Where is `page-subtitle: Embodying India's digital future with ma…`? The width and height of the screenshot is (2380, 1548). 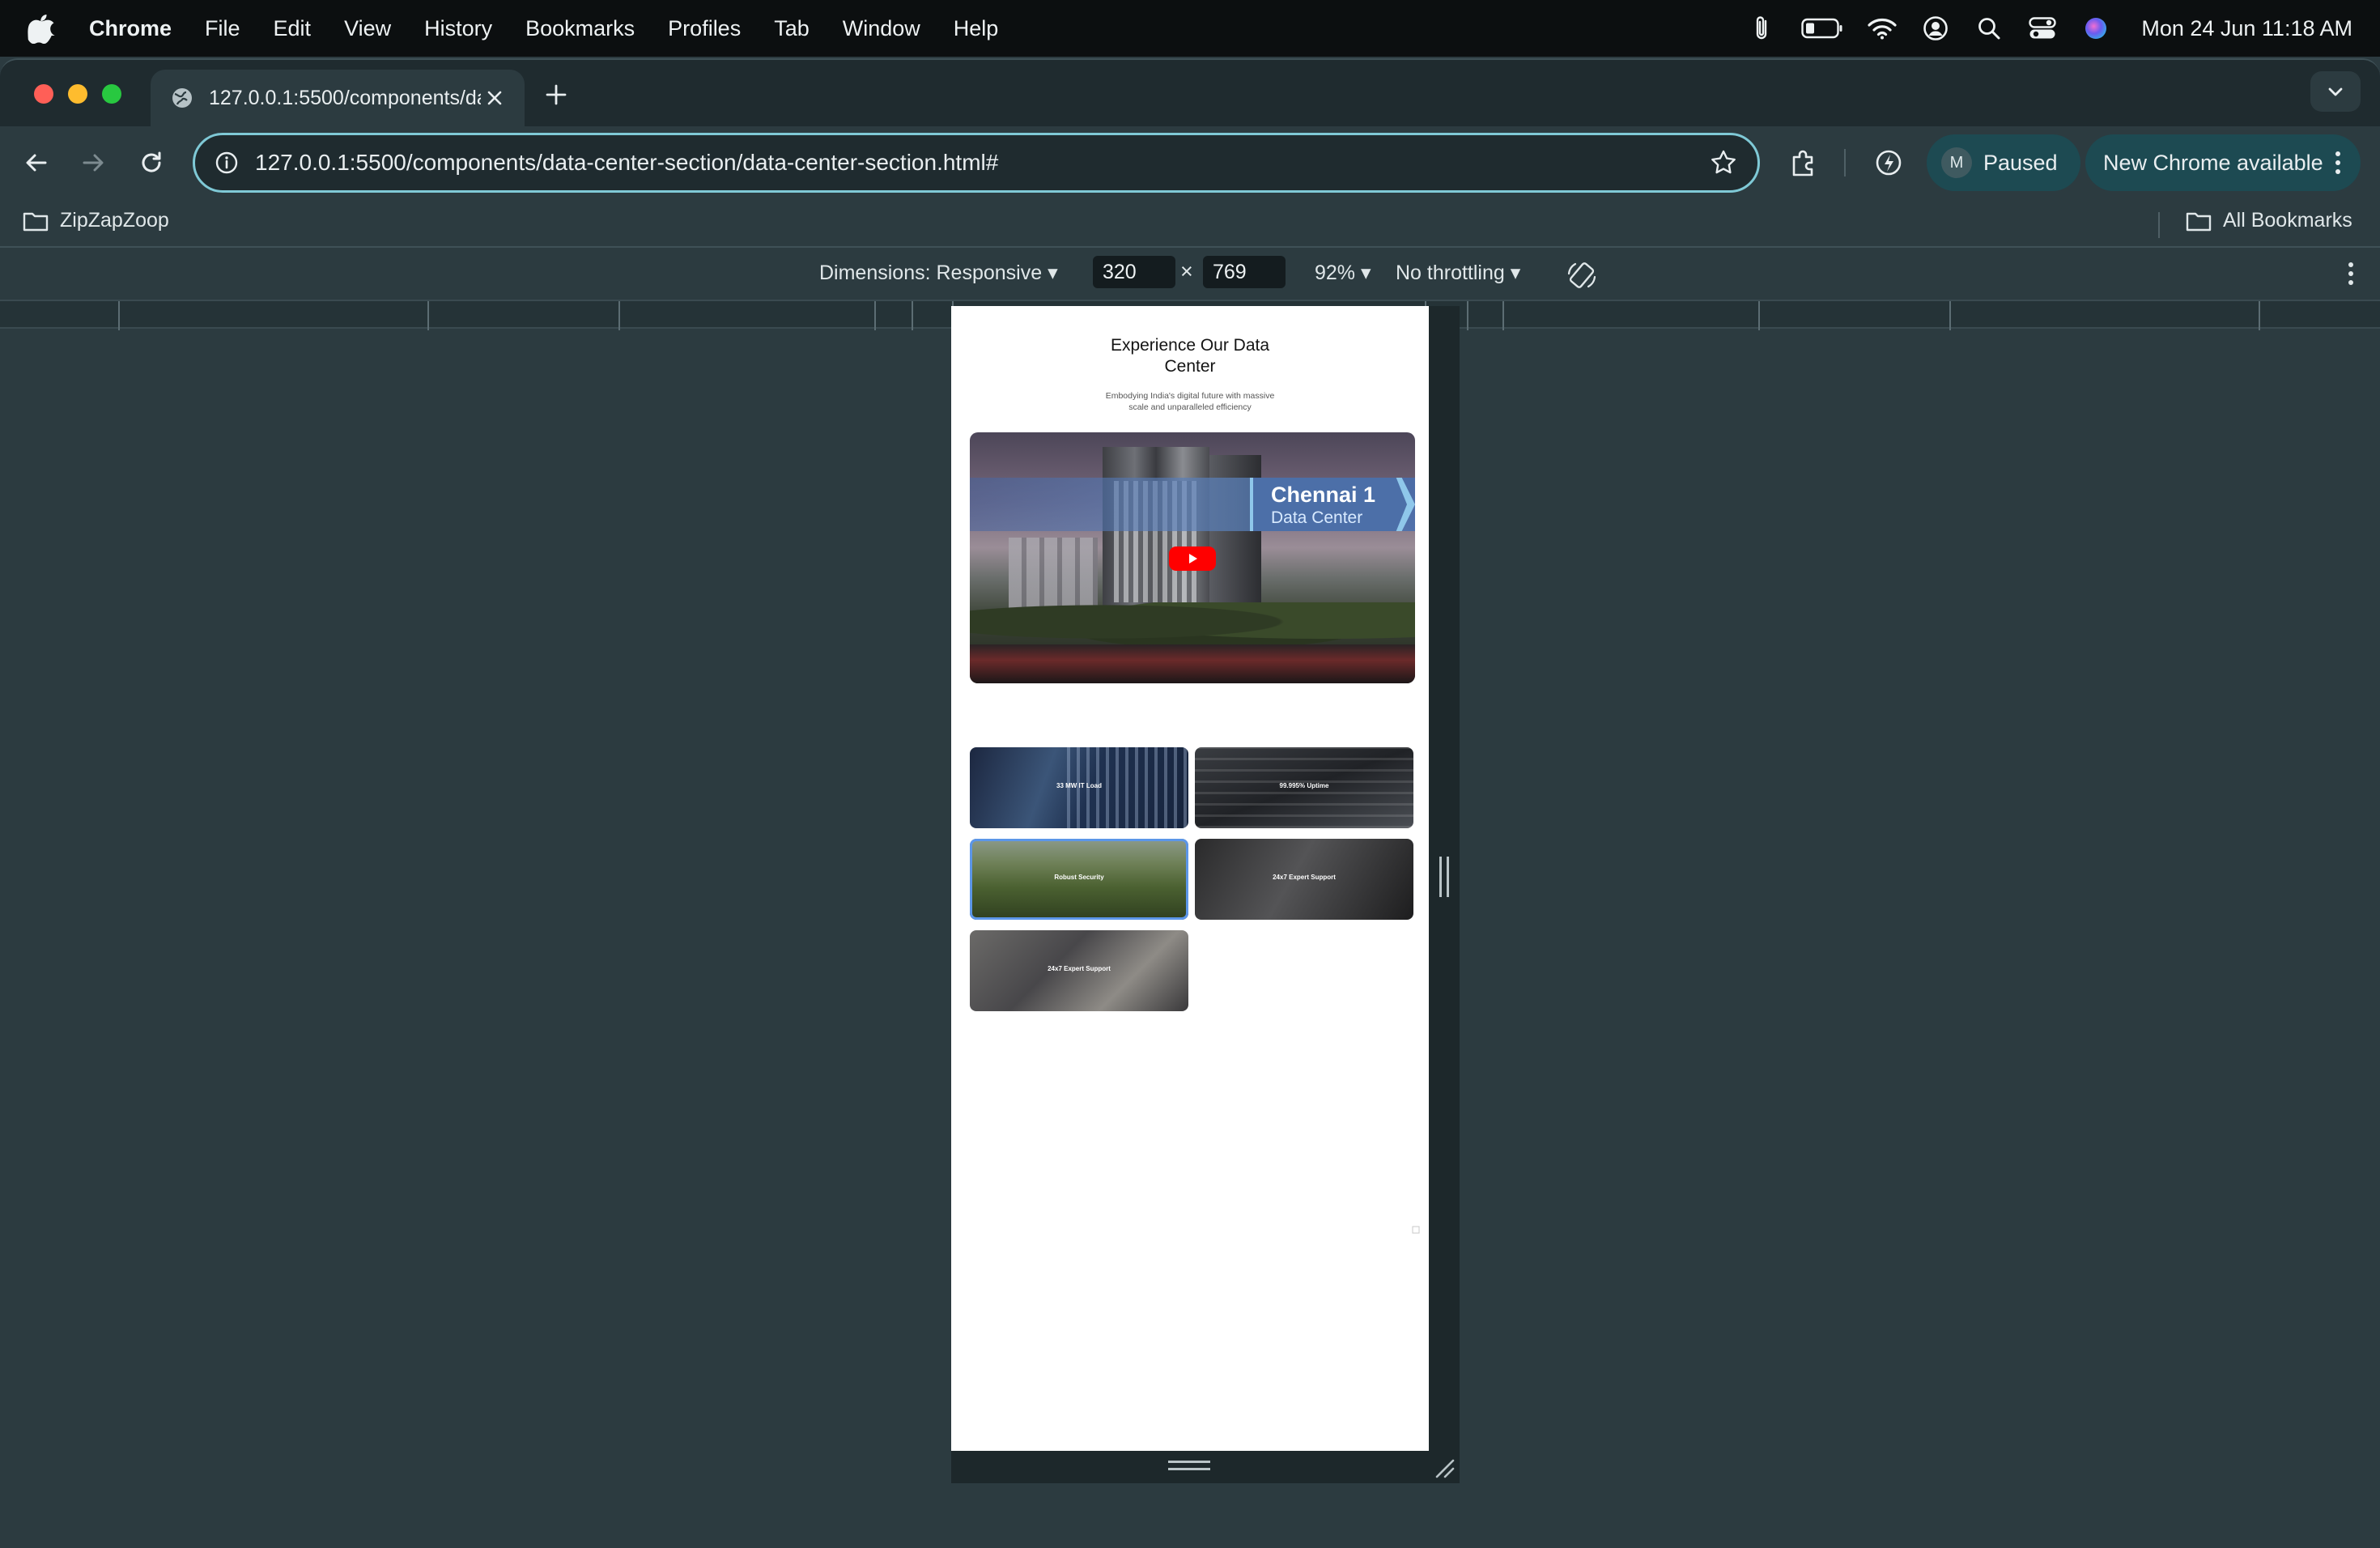 page-subtitle: Embodying India's digital future with ma… is located at coordinates (1190, 402).